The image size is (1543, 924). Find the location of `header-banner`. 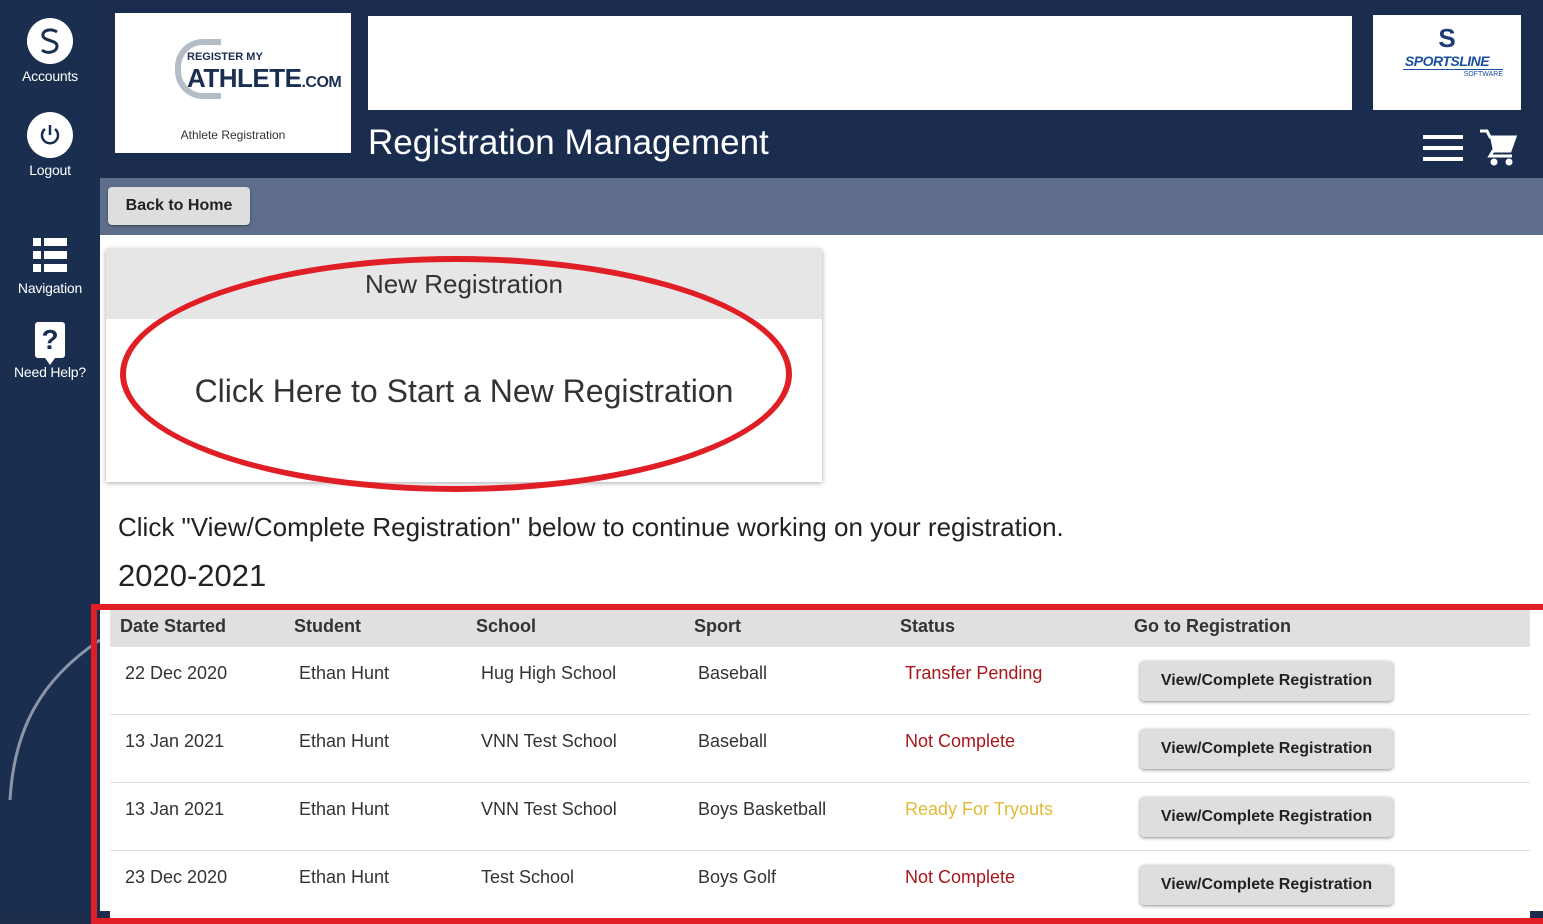

header-banner is located at coordinates (860, 63).